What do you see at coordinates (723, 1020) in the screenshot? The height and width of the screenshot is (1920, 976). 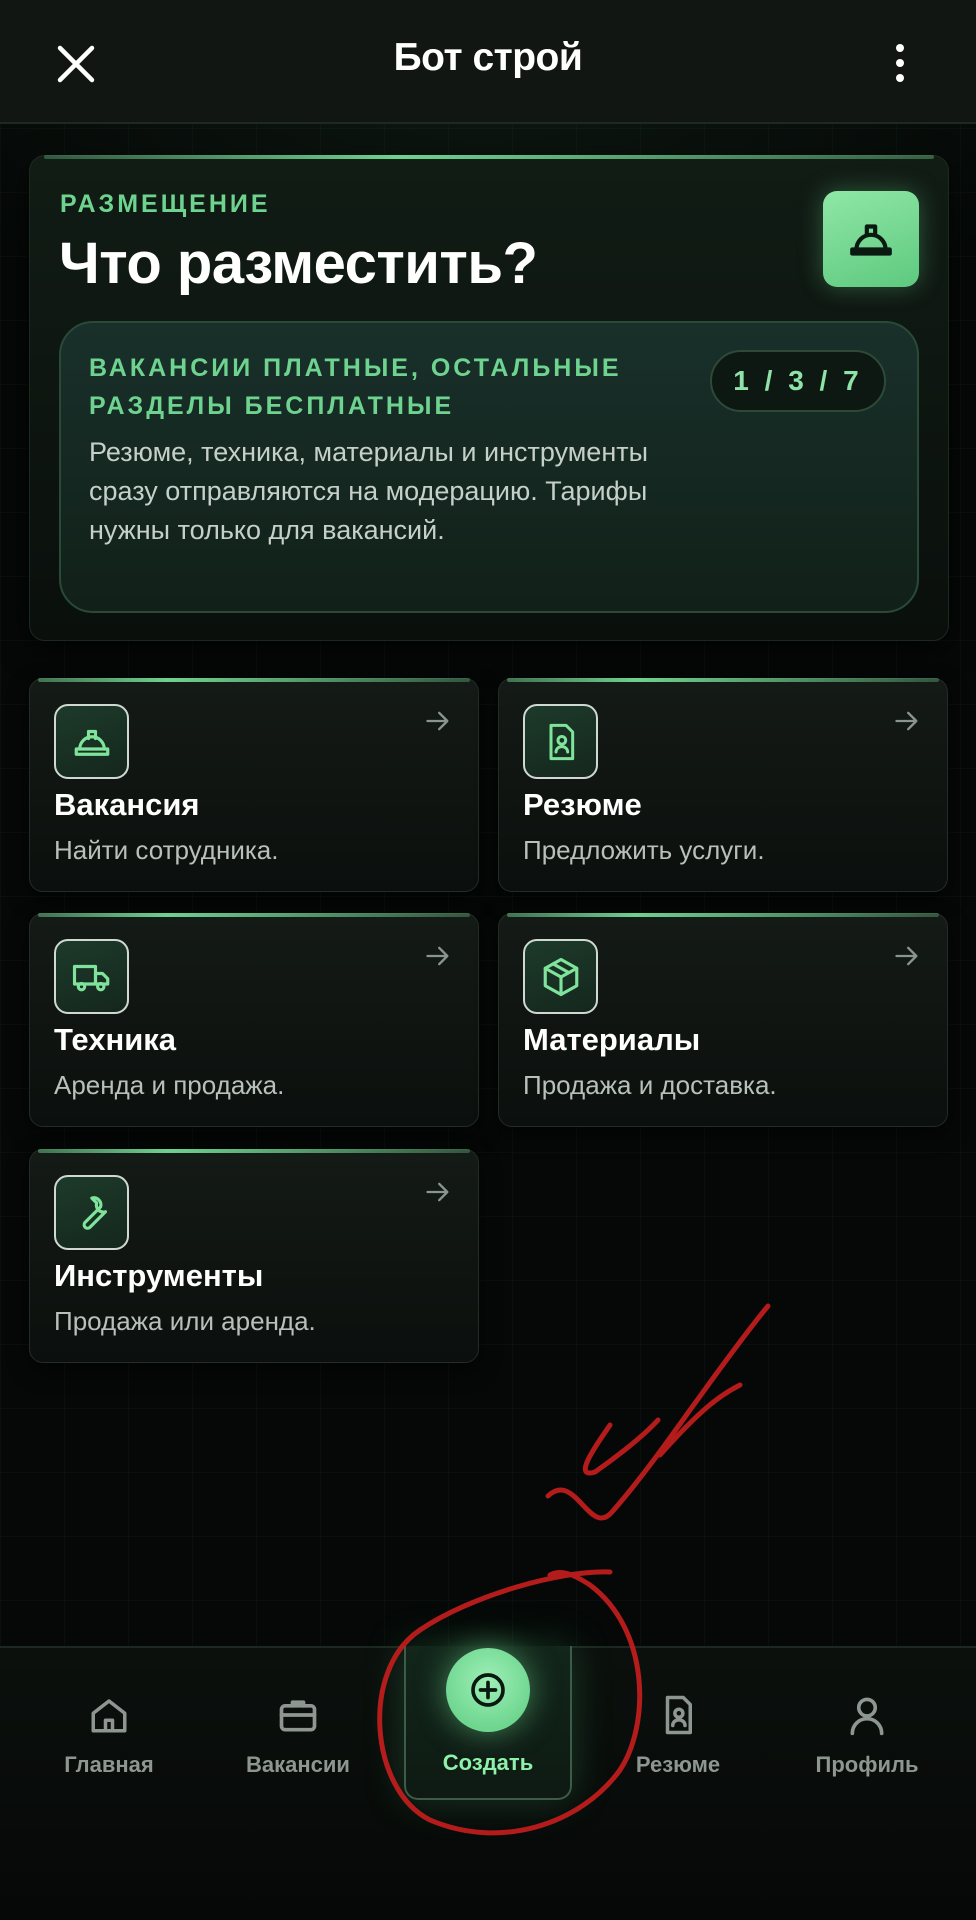 I see `category-card-materials: Материалы Продажа и доставка.` at bounding box center [723, 1020].